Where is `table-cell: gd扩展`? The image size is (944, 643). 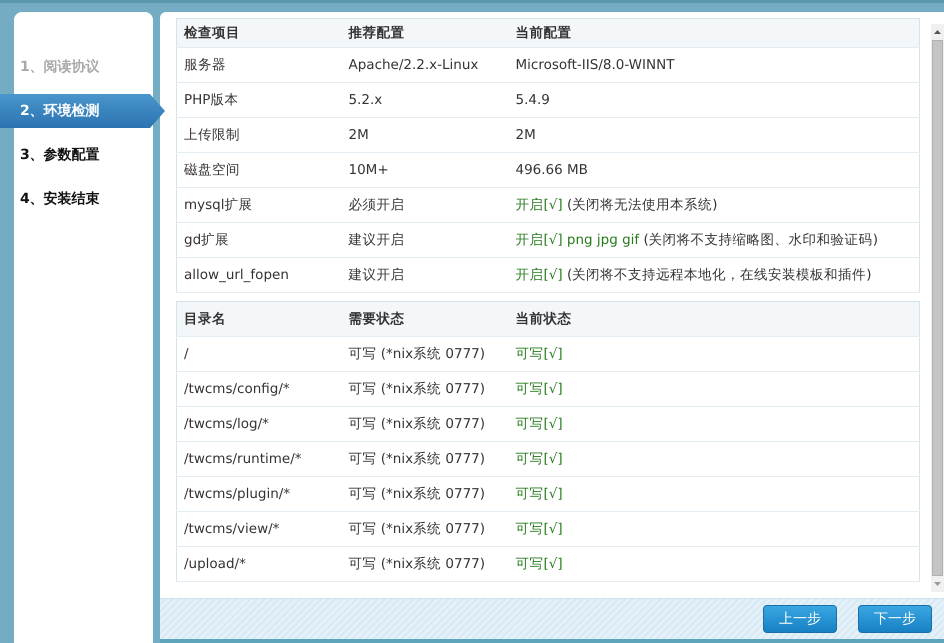 table-cell: gd扩展 is located at coordinates (259, 240).